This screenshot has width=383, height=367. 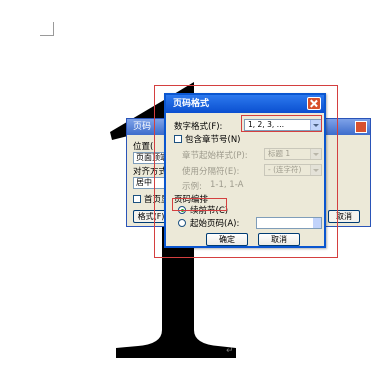 I want to click on position-label: 位置(, so click(x=143, y=147).